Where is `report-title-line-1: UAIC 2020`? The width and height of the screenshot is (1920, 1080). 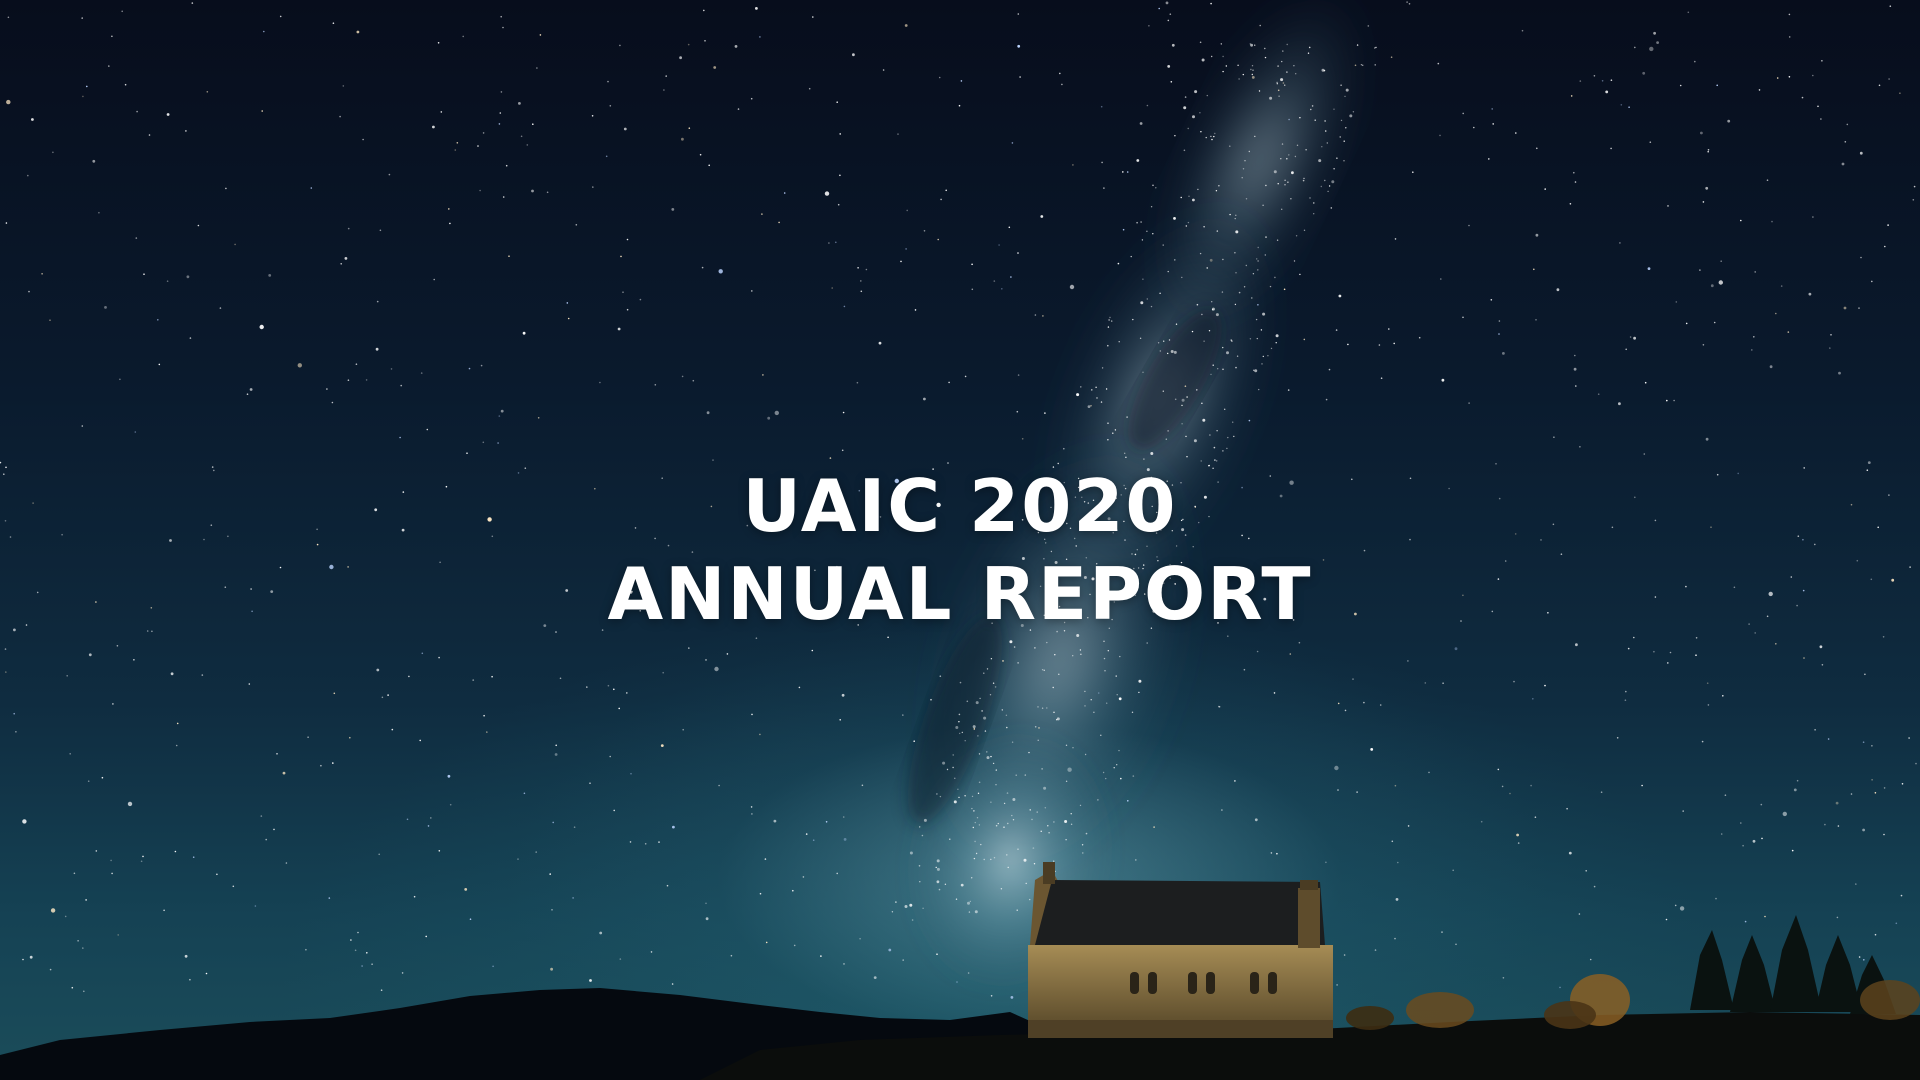
report-title-line-1: UAIC 2020 is located at coordinates (960, 506).